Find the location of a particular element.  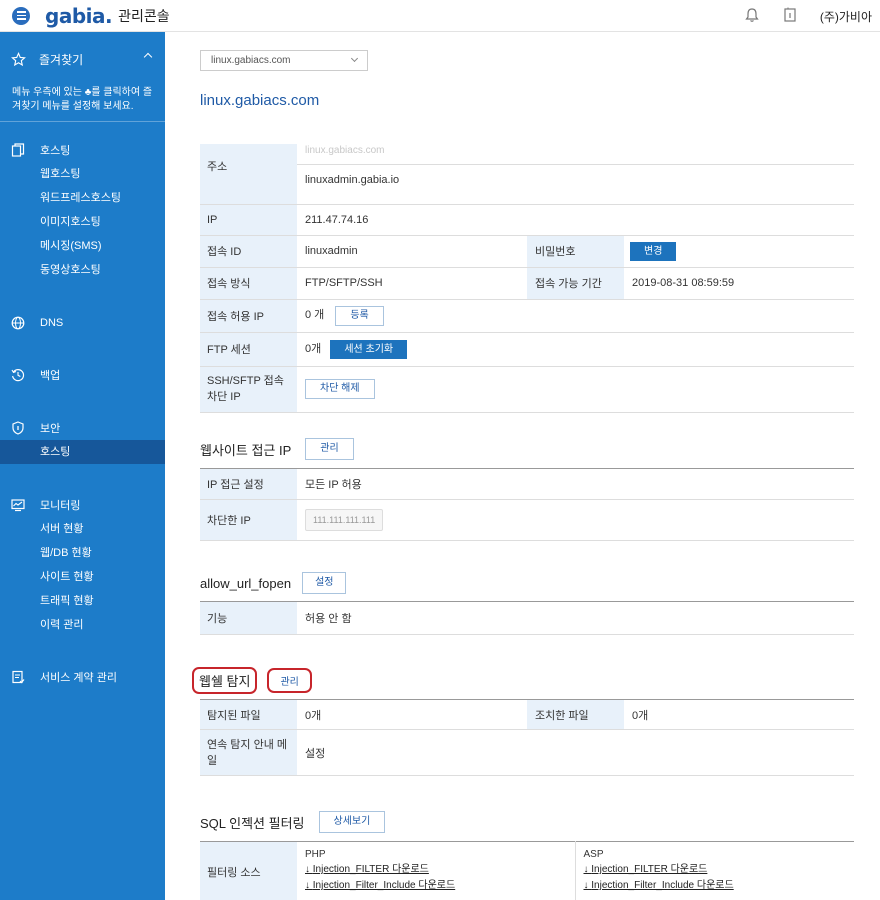

method-label: 접속 방식 is located at coordinates (248, 283).